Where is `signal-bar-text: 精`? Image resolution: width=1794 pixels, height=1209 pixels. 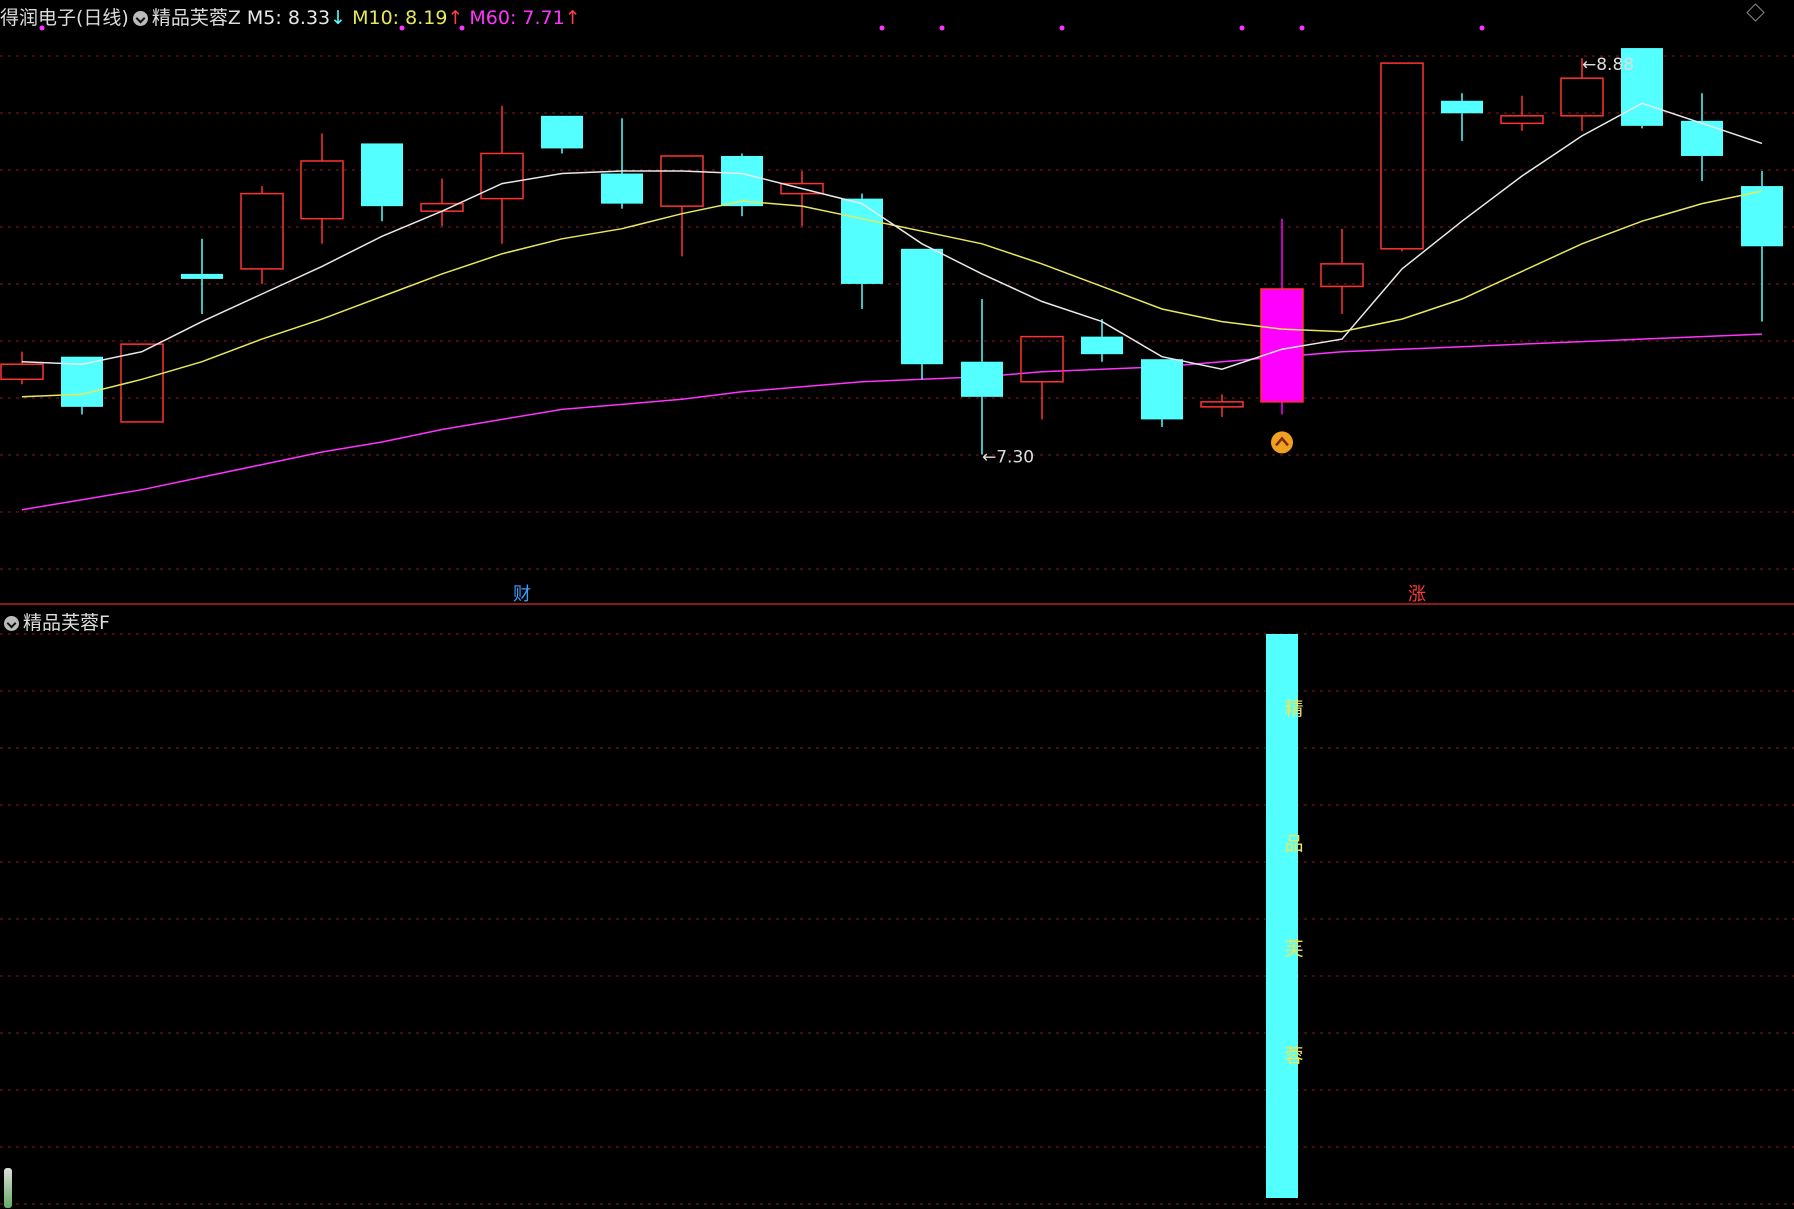
signal-bar-text: 精 is located at coordinates (1293, 709).